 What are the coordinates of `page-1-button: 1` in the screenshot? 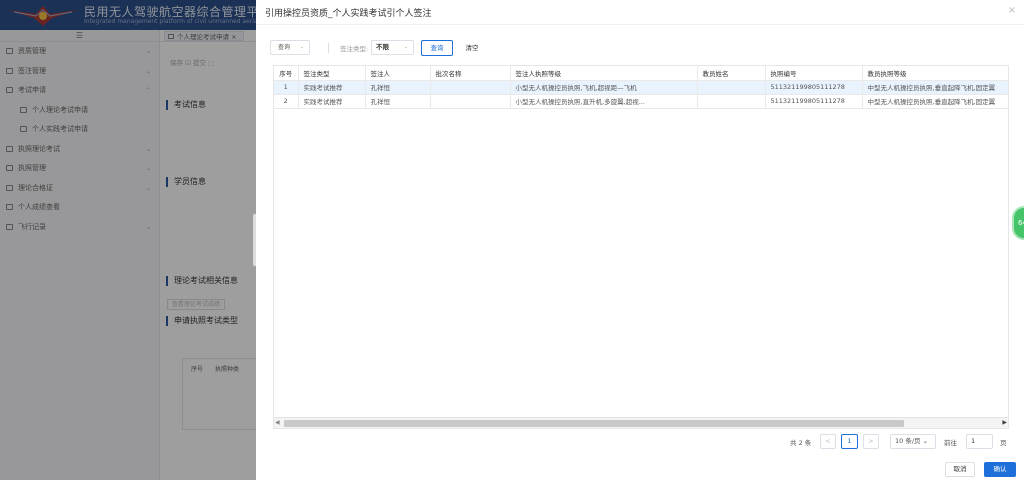 It's located at (849, 441).